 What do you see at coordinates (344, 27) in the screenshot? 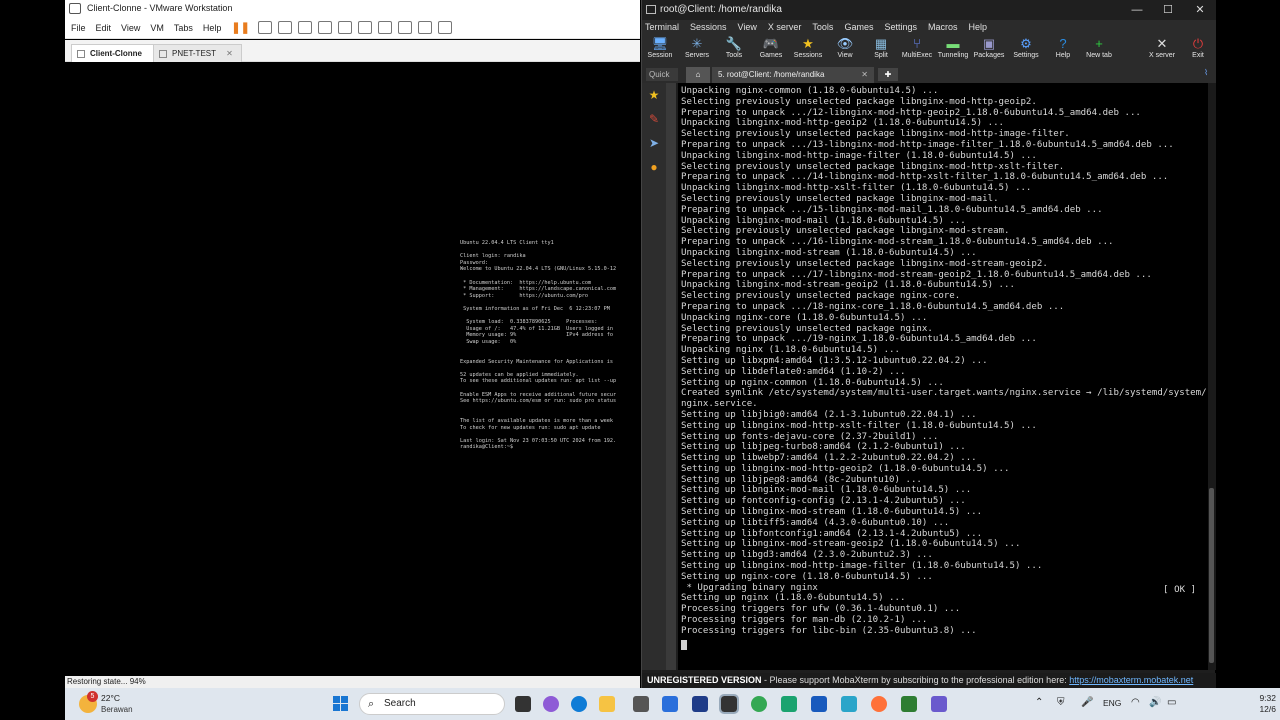
I see `library-icon` at bounding box center [344, 27].